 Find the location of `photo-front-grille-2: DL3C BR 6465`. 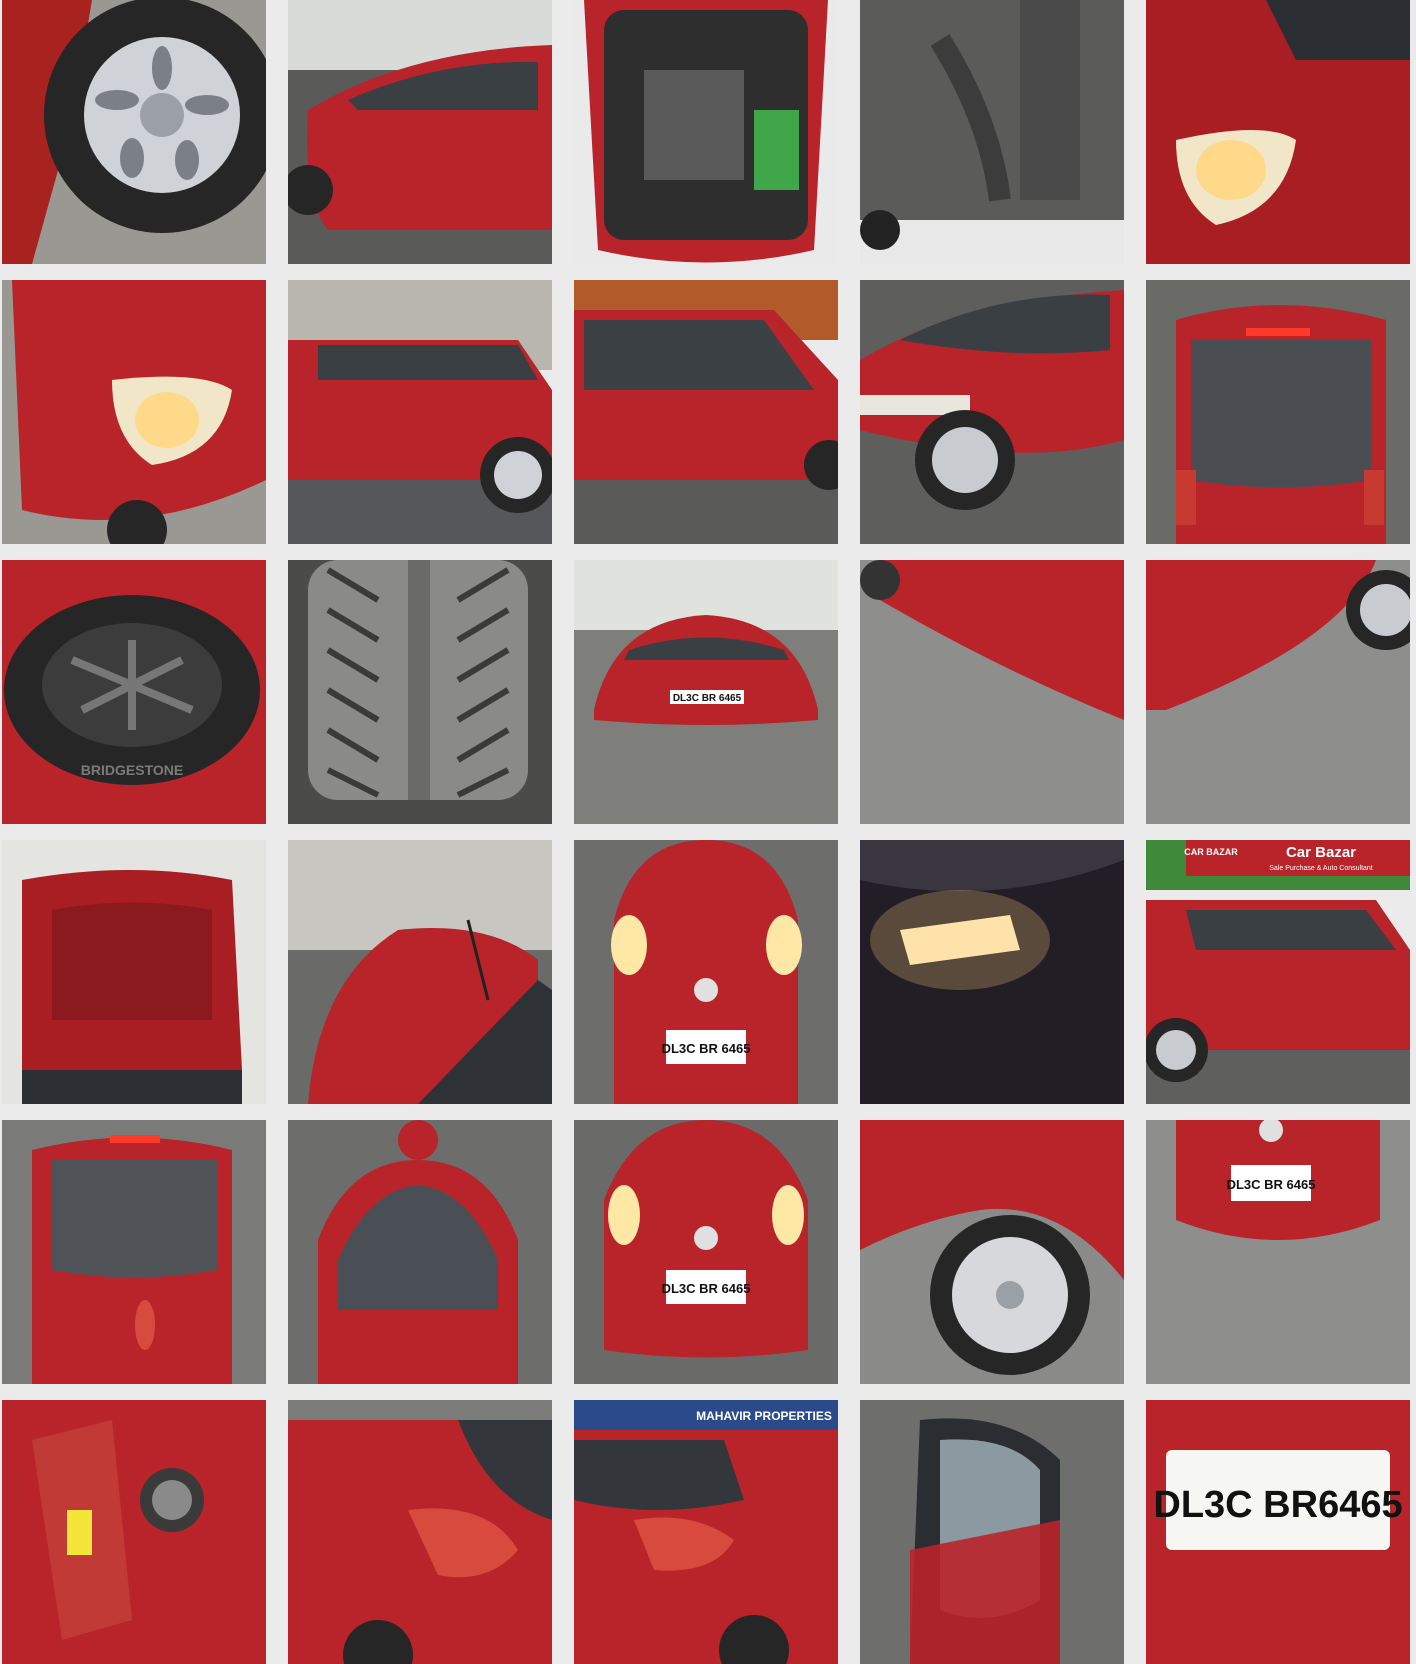

photo-front-grille-2: DL3C BR 6465 is located at coordinates (706, 1252).